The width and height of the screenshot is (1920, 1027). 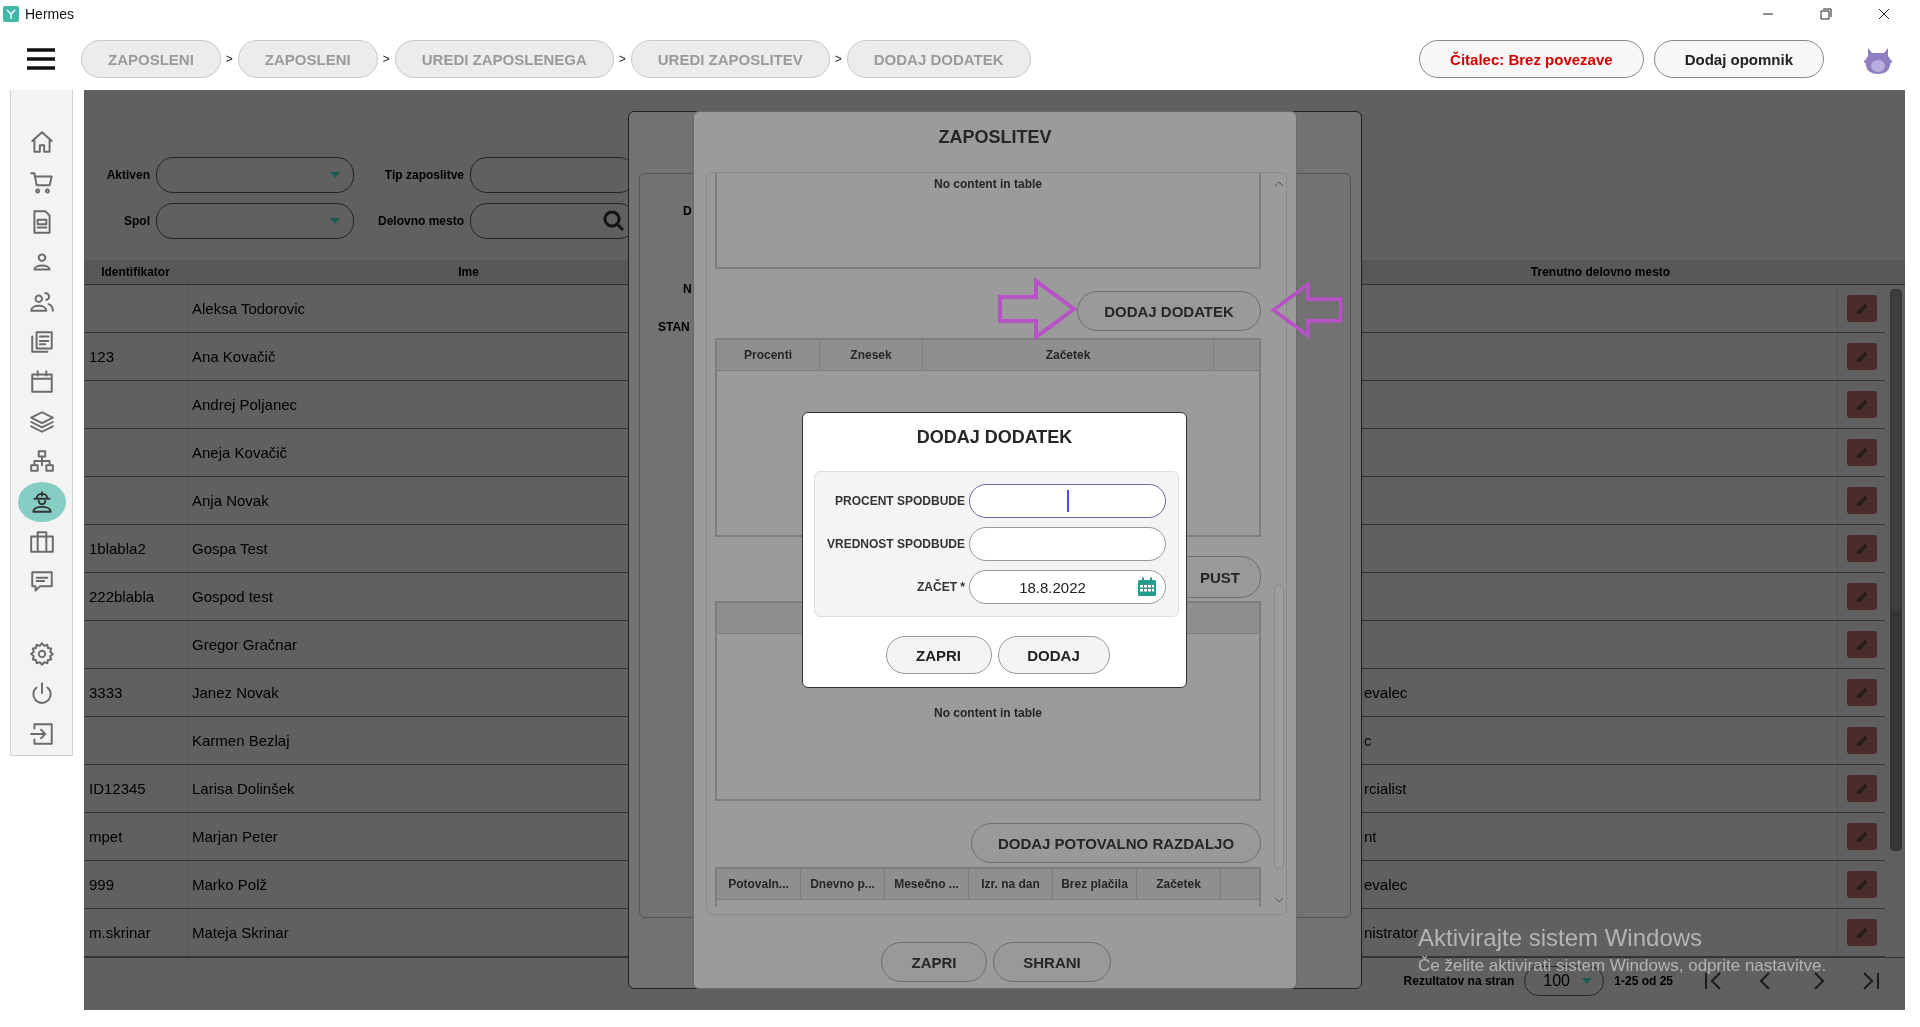 I want to click on table-cell: ID12345, so click(x=136, y=788).